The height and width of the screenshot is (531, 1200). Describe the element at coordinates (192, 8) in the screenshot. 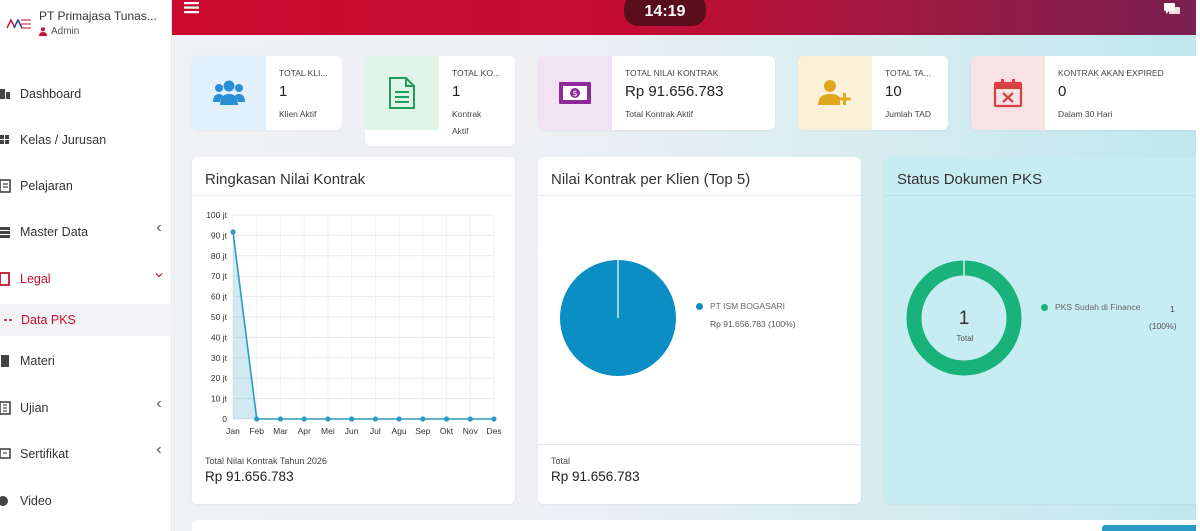

I see `menu-icon` at that location.